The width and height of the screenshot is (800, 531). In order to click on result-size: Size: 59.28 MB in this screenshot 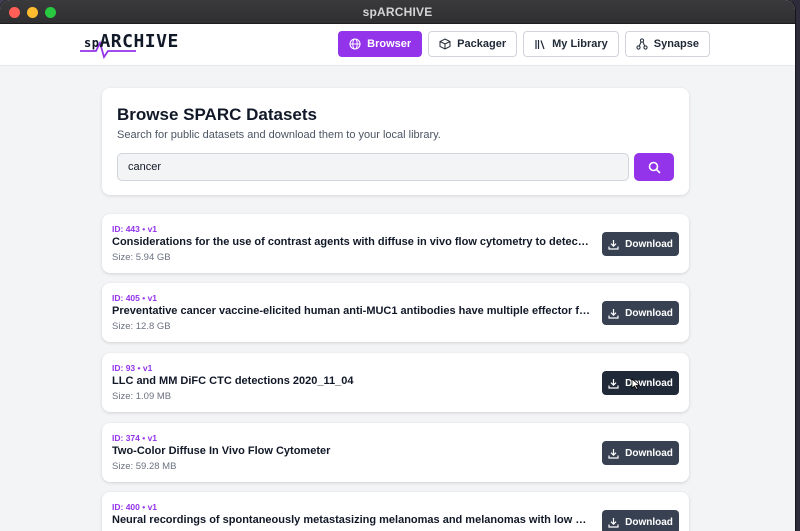, I will do `click(144, 466)`.